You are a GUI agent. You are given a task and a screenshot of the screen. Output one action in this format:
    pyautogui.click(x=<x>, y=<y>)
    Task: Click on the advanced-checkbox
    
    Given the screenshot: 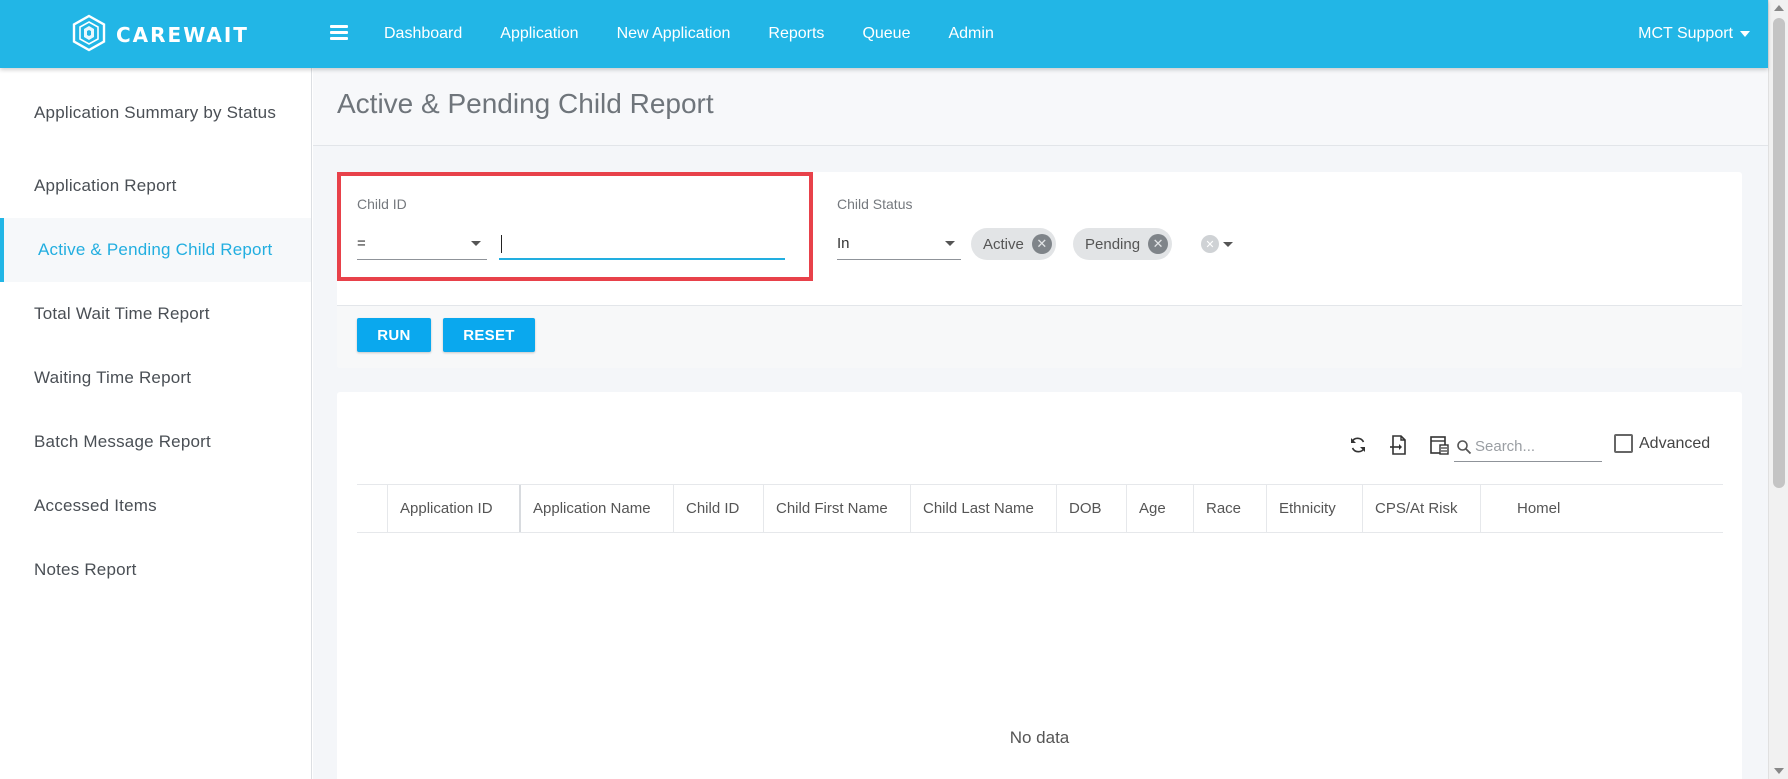 What is the action you would take?
    pyautogui.click(x=1623, y=443)
    